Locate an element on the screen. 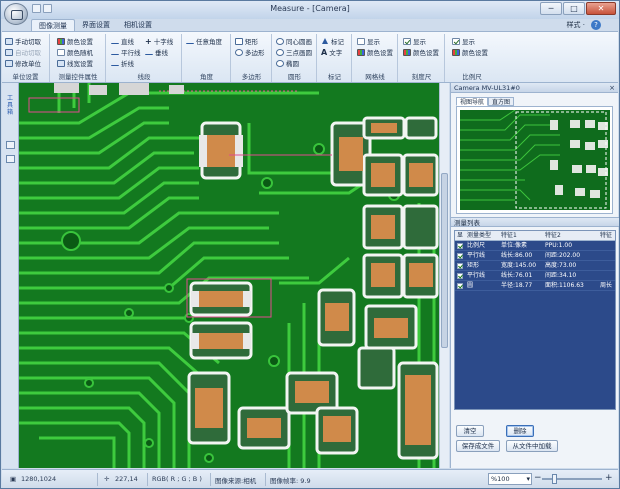 This screenshot has width=620, height=489. perpendicular-tool: 垂线 is located at coordinates (156, 52).